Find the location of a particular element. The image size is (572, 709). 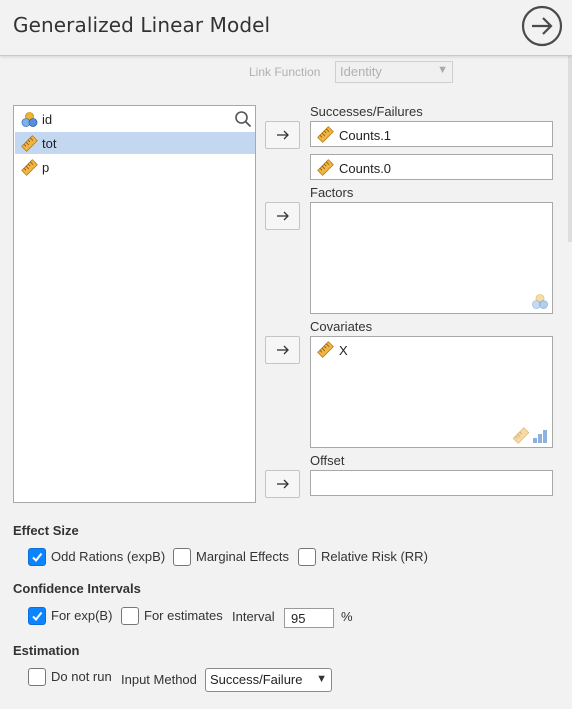

variable-name: id is located at coordinates (47, 119).